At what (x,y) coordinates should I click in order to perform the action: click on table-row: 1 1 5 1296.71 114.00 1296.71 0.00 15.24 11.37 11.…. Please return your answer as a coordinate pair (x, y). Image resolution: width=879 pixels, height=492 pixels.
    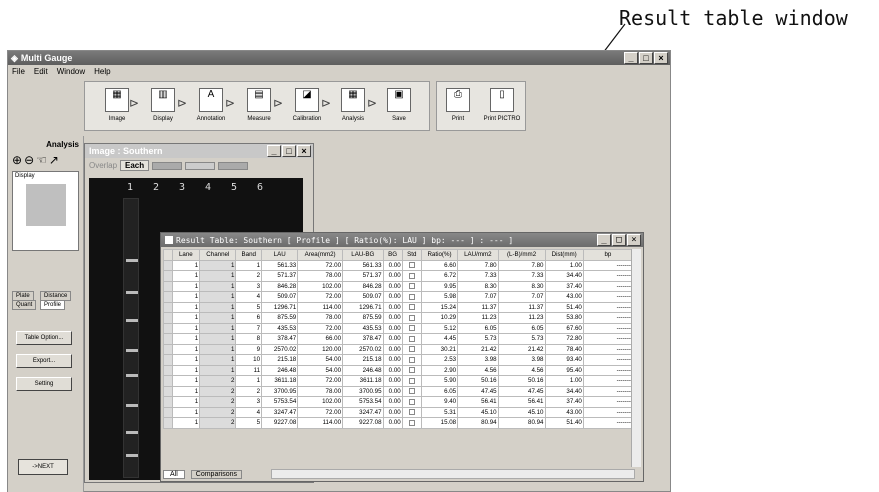
    Looking at the image, I should click on (398, 307).